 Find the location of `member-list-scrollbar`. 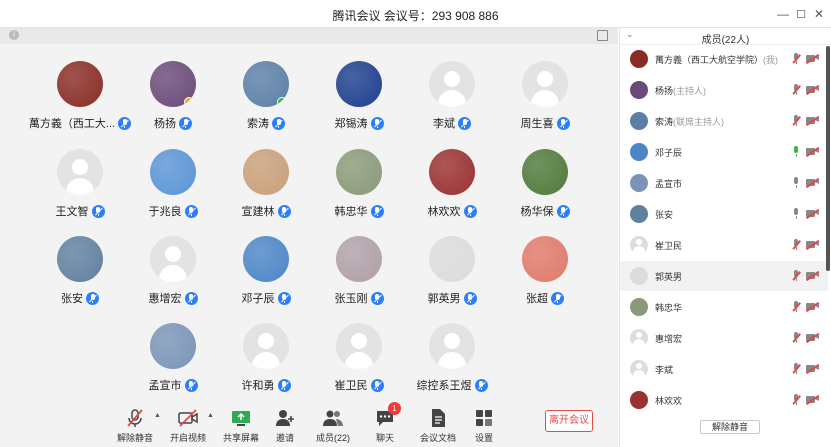

member-list-scrollbar is located at coordinates (828, 158).